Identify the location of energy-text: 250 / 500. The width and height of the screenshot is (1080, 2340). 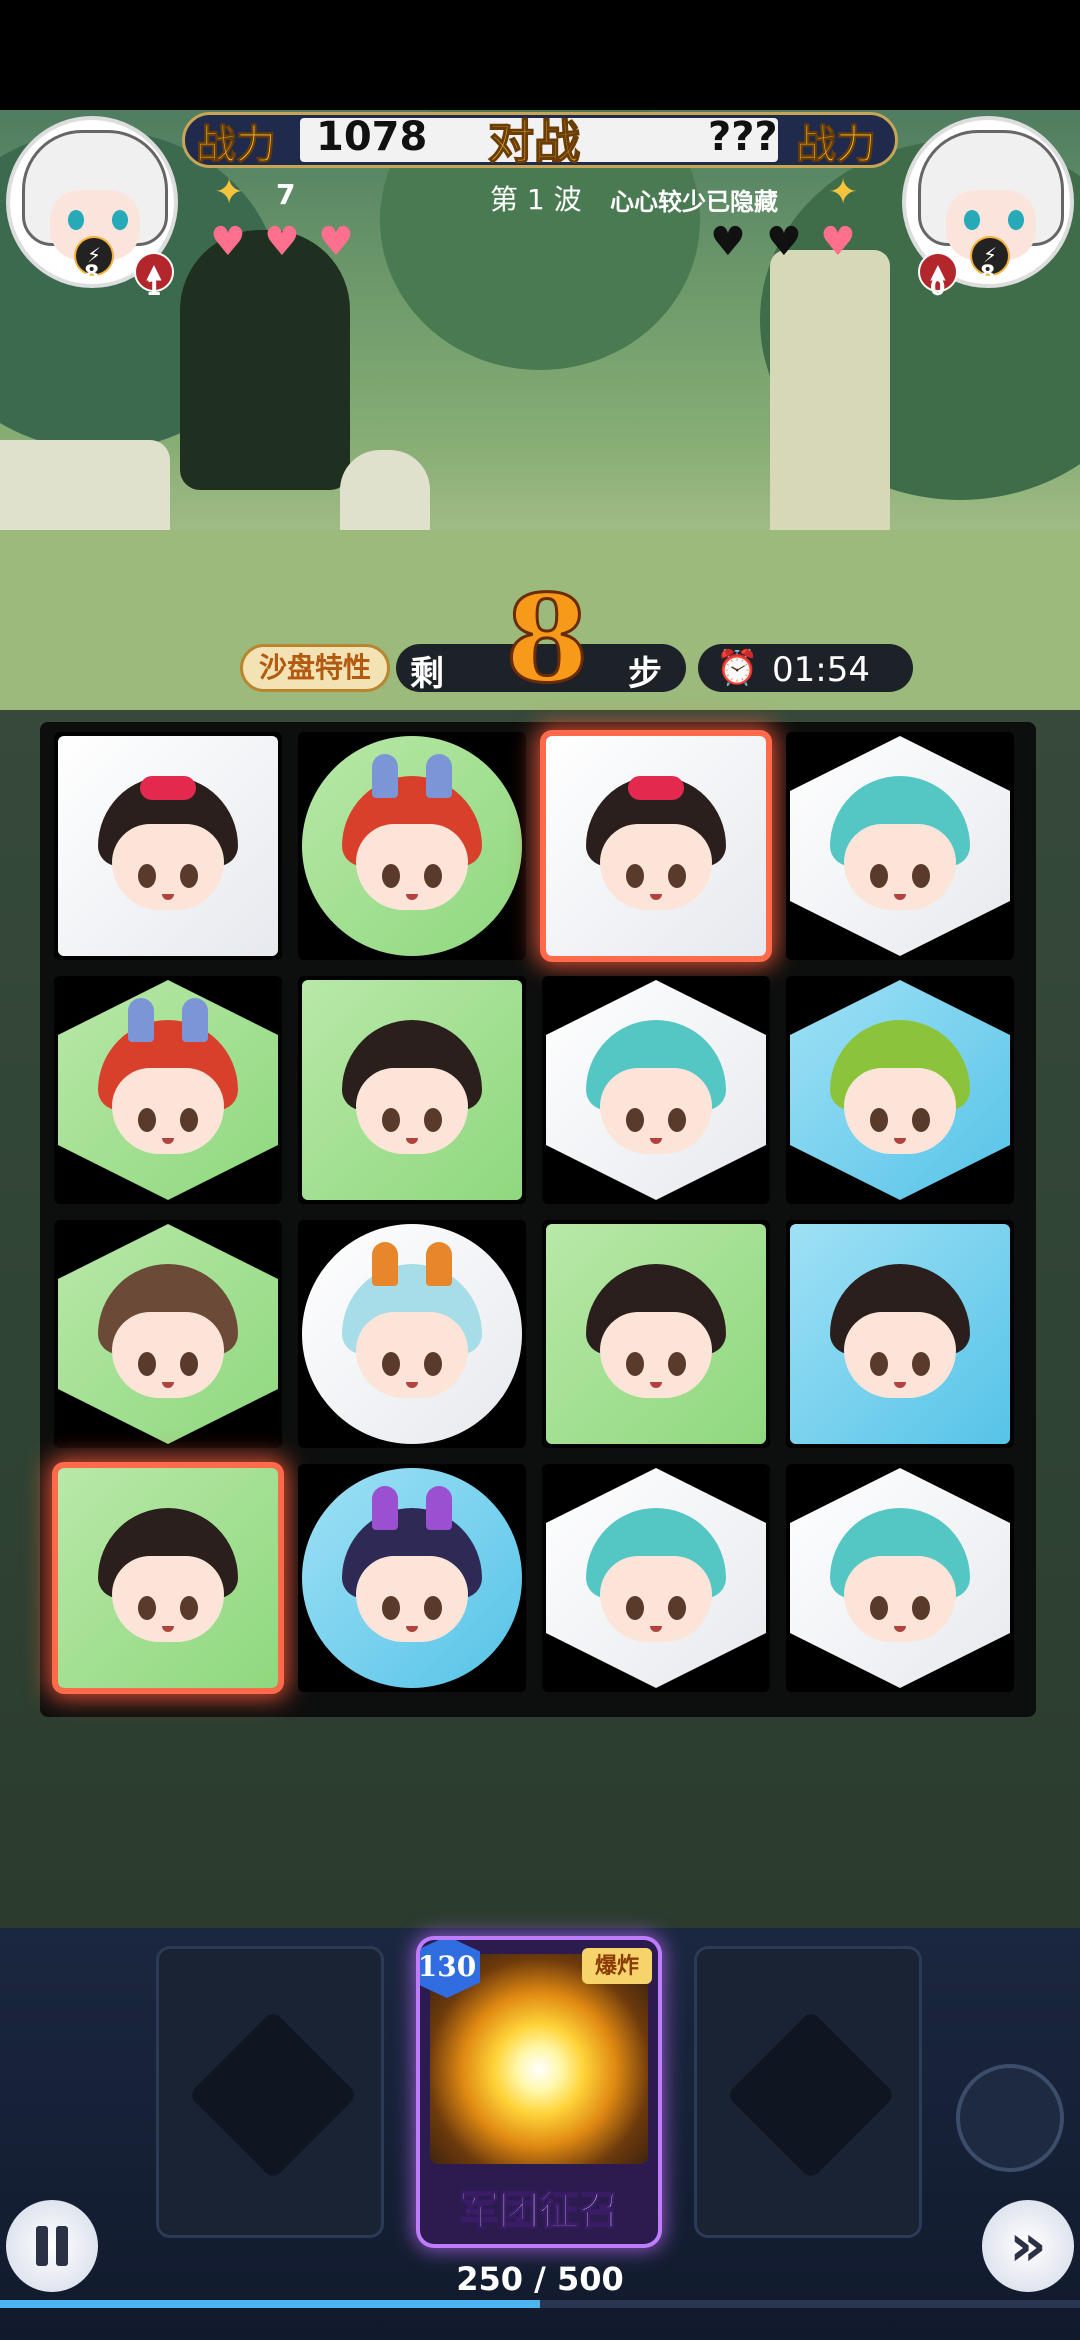
(540, 2279).